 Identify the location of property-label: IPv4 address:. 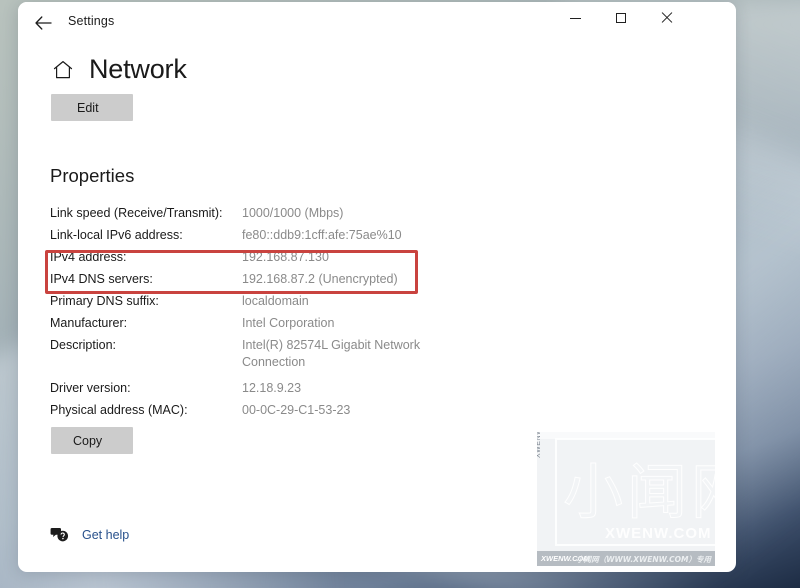
(88, 257).